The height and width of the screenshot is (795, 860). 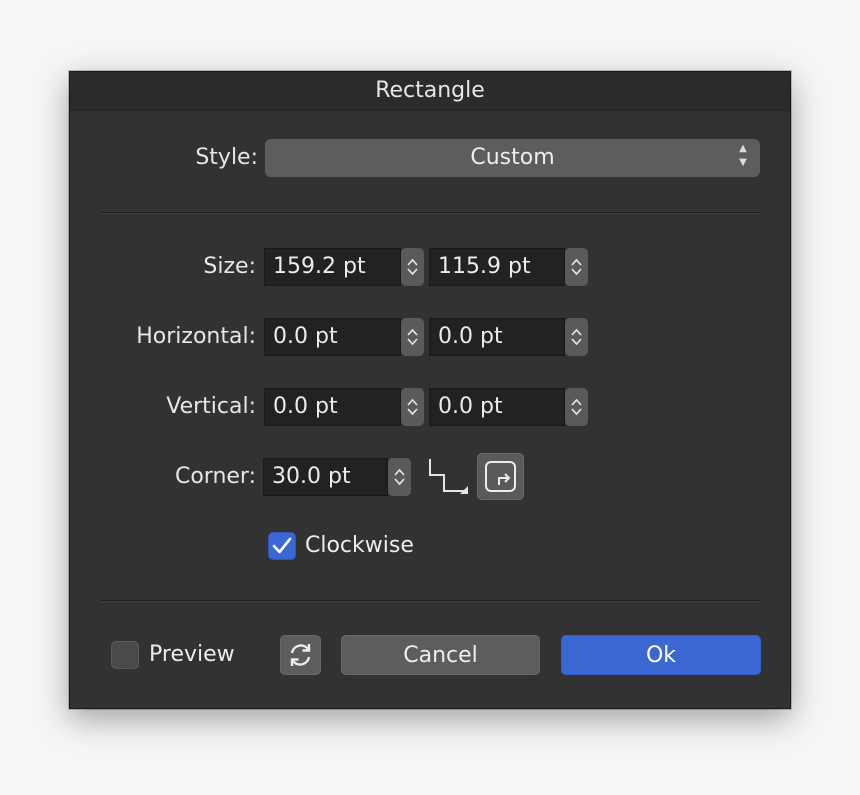 I want to click on preview-label: Preview, so click(x=192, y=654).